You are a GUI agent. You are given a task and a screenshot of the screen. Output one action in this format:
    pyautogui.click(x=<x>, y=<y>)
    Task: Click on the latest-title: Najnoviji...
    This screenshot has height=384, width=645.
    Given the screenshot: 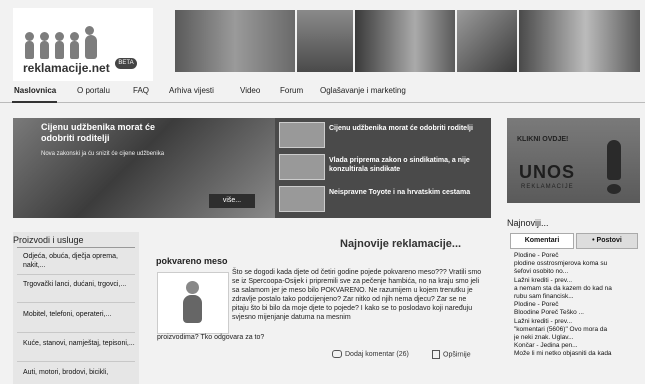 What is the action you would take?
    pyautogui.click(x=528, y=223)
    